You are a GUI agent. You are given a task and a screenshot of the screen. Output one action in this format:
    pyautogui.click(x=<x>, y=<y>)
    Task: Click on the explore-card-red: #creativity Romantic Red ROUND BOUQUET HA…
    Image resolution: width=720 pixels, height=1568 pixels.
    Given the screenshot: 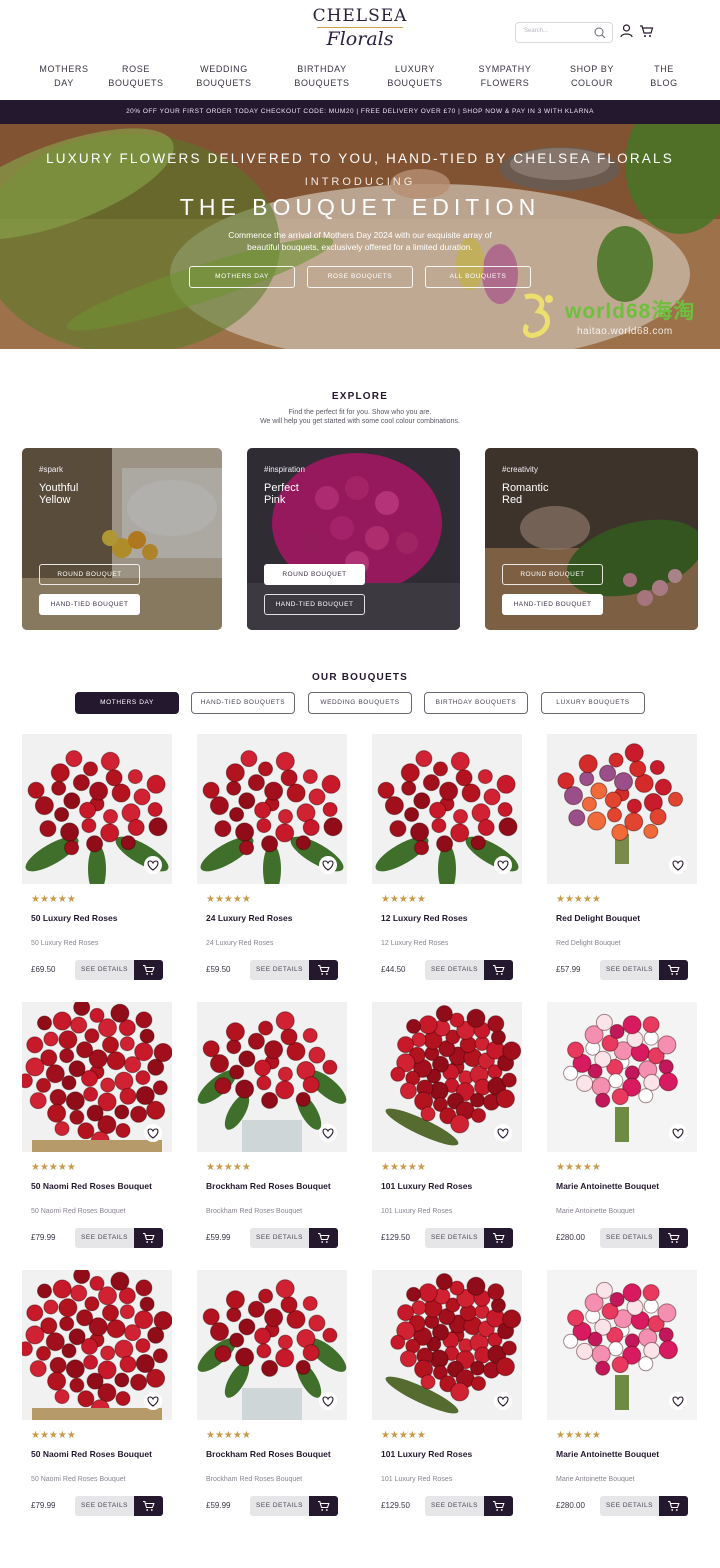 What is the action you would take?
    pyautogui.click(x=591, y=539)
    